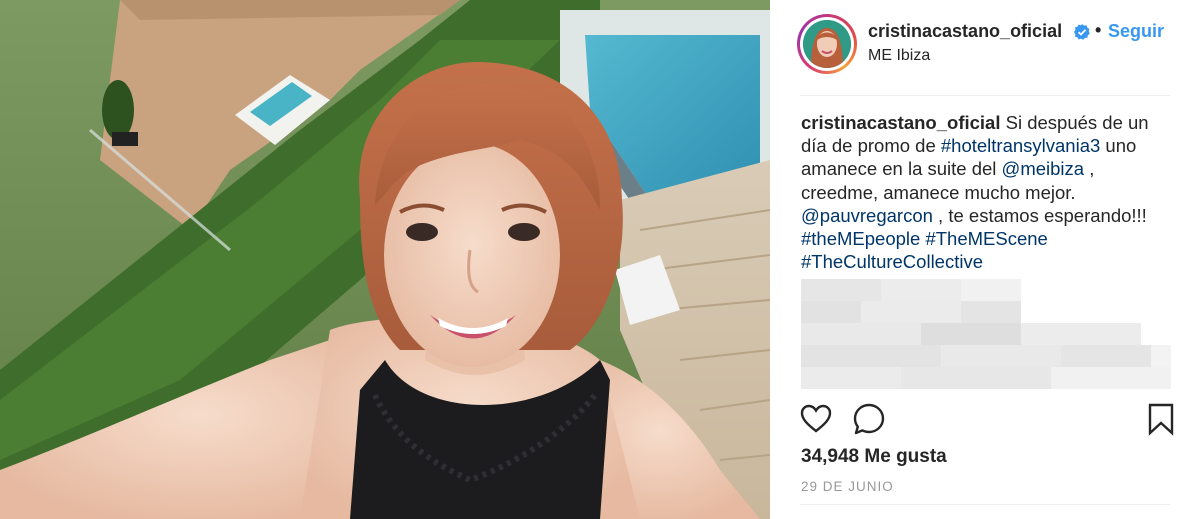  Describe the element at coordinates (899, 56) in the screenshot. I see `post-location: ME Ibiza` at that location.